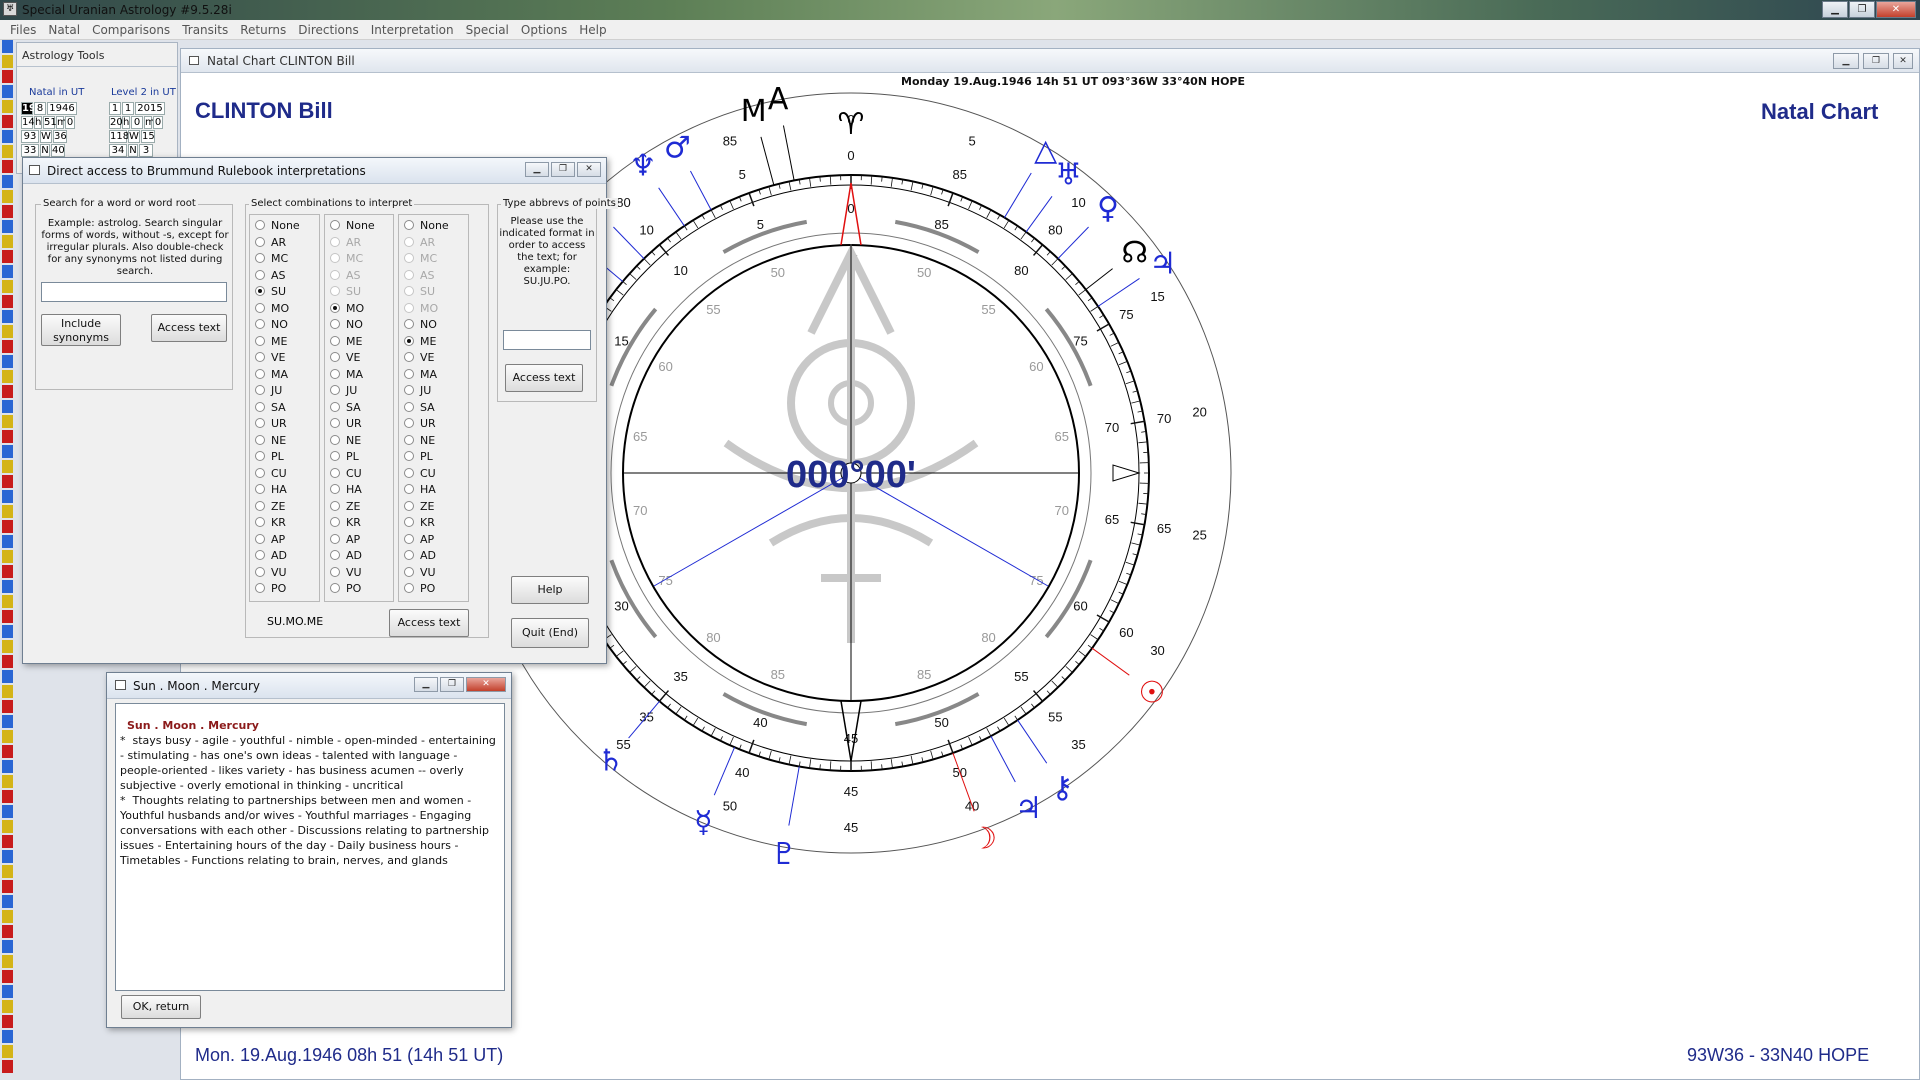 This screenshot has height=1080, width=1920. Describe the element at coordinates (550, 590) in the screenshot. I see `help-button: Help` at that location.